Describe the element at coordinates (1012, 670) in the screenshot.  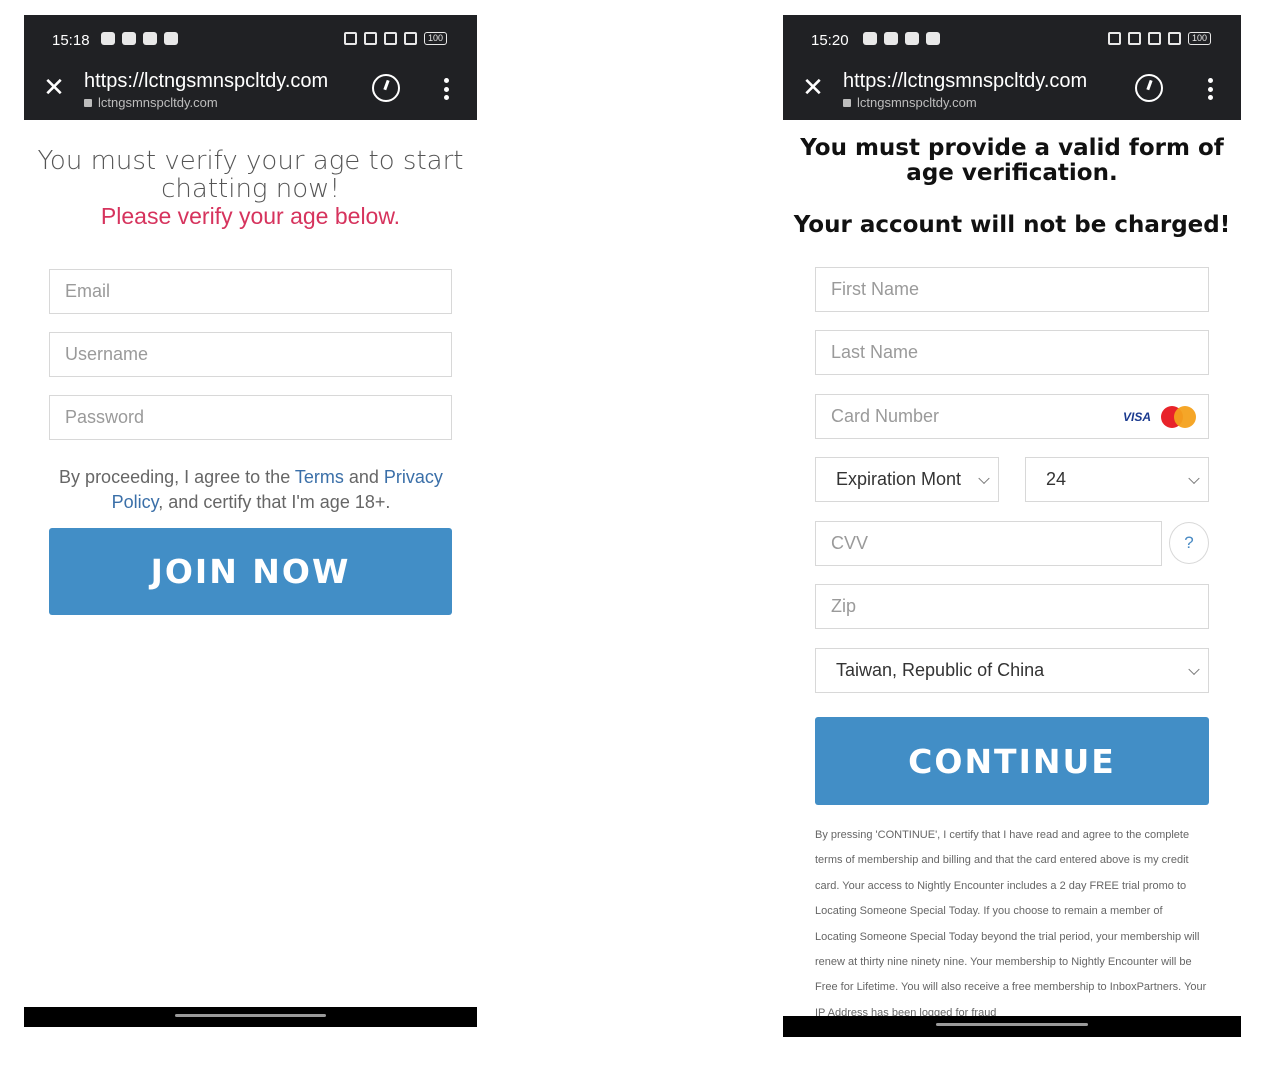
I see `country-select: Taiwan, Republic of China` at that location.